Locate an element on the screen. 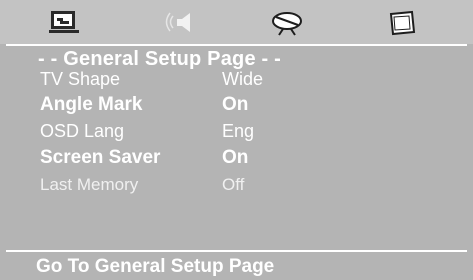  setting-label: Screen Saver is located at coordinates (100, 157).